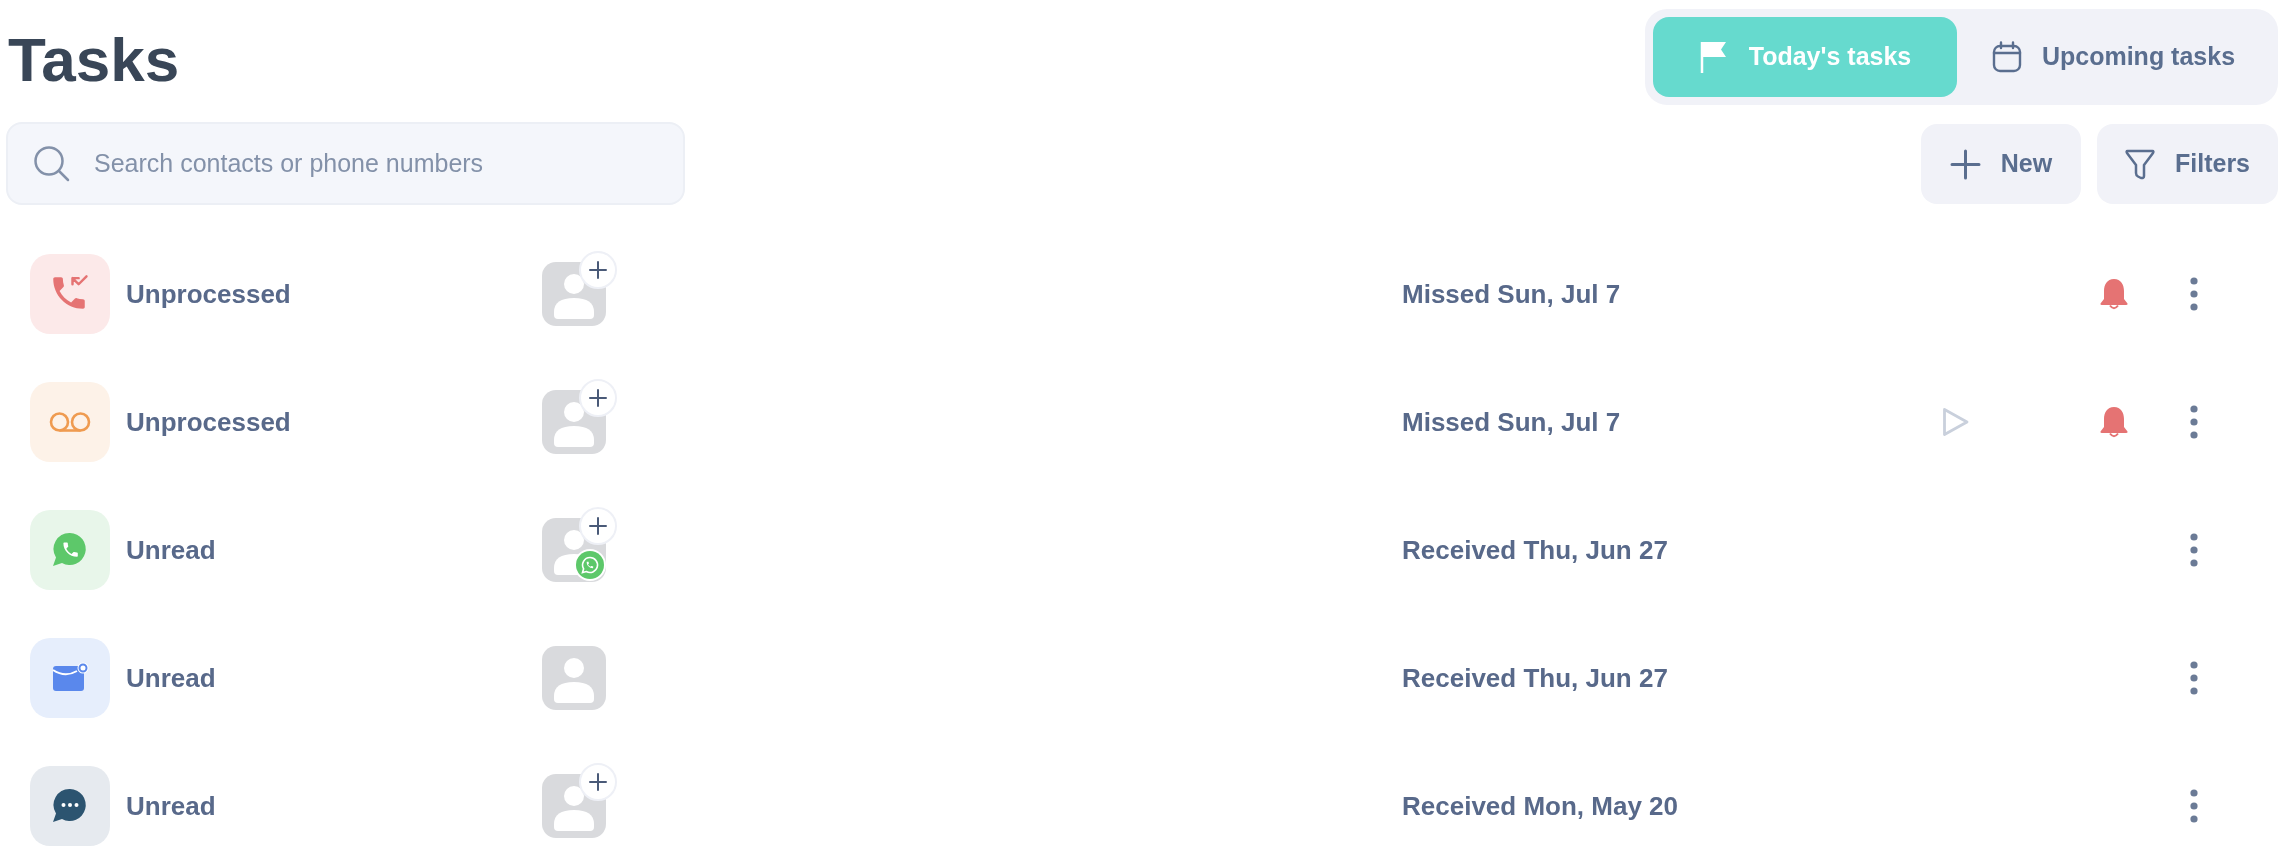  I want to click on voicemail-icon, so click(70, 422).